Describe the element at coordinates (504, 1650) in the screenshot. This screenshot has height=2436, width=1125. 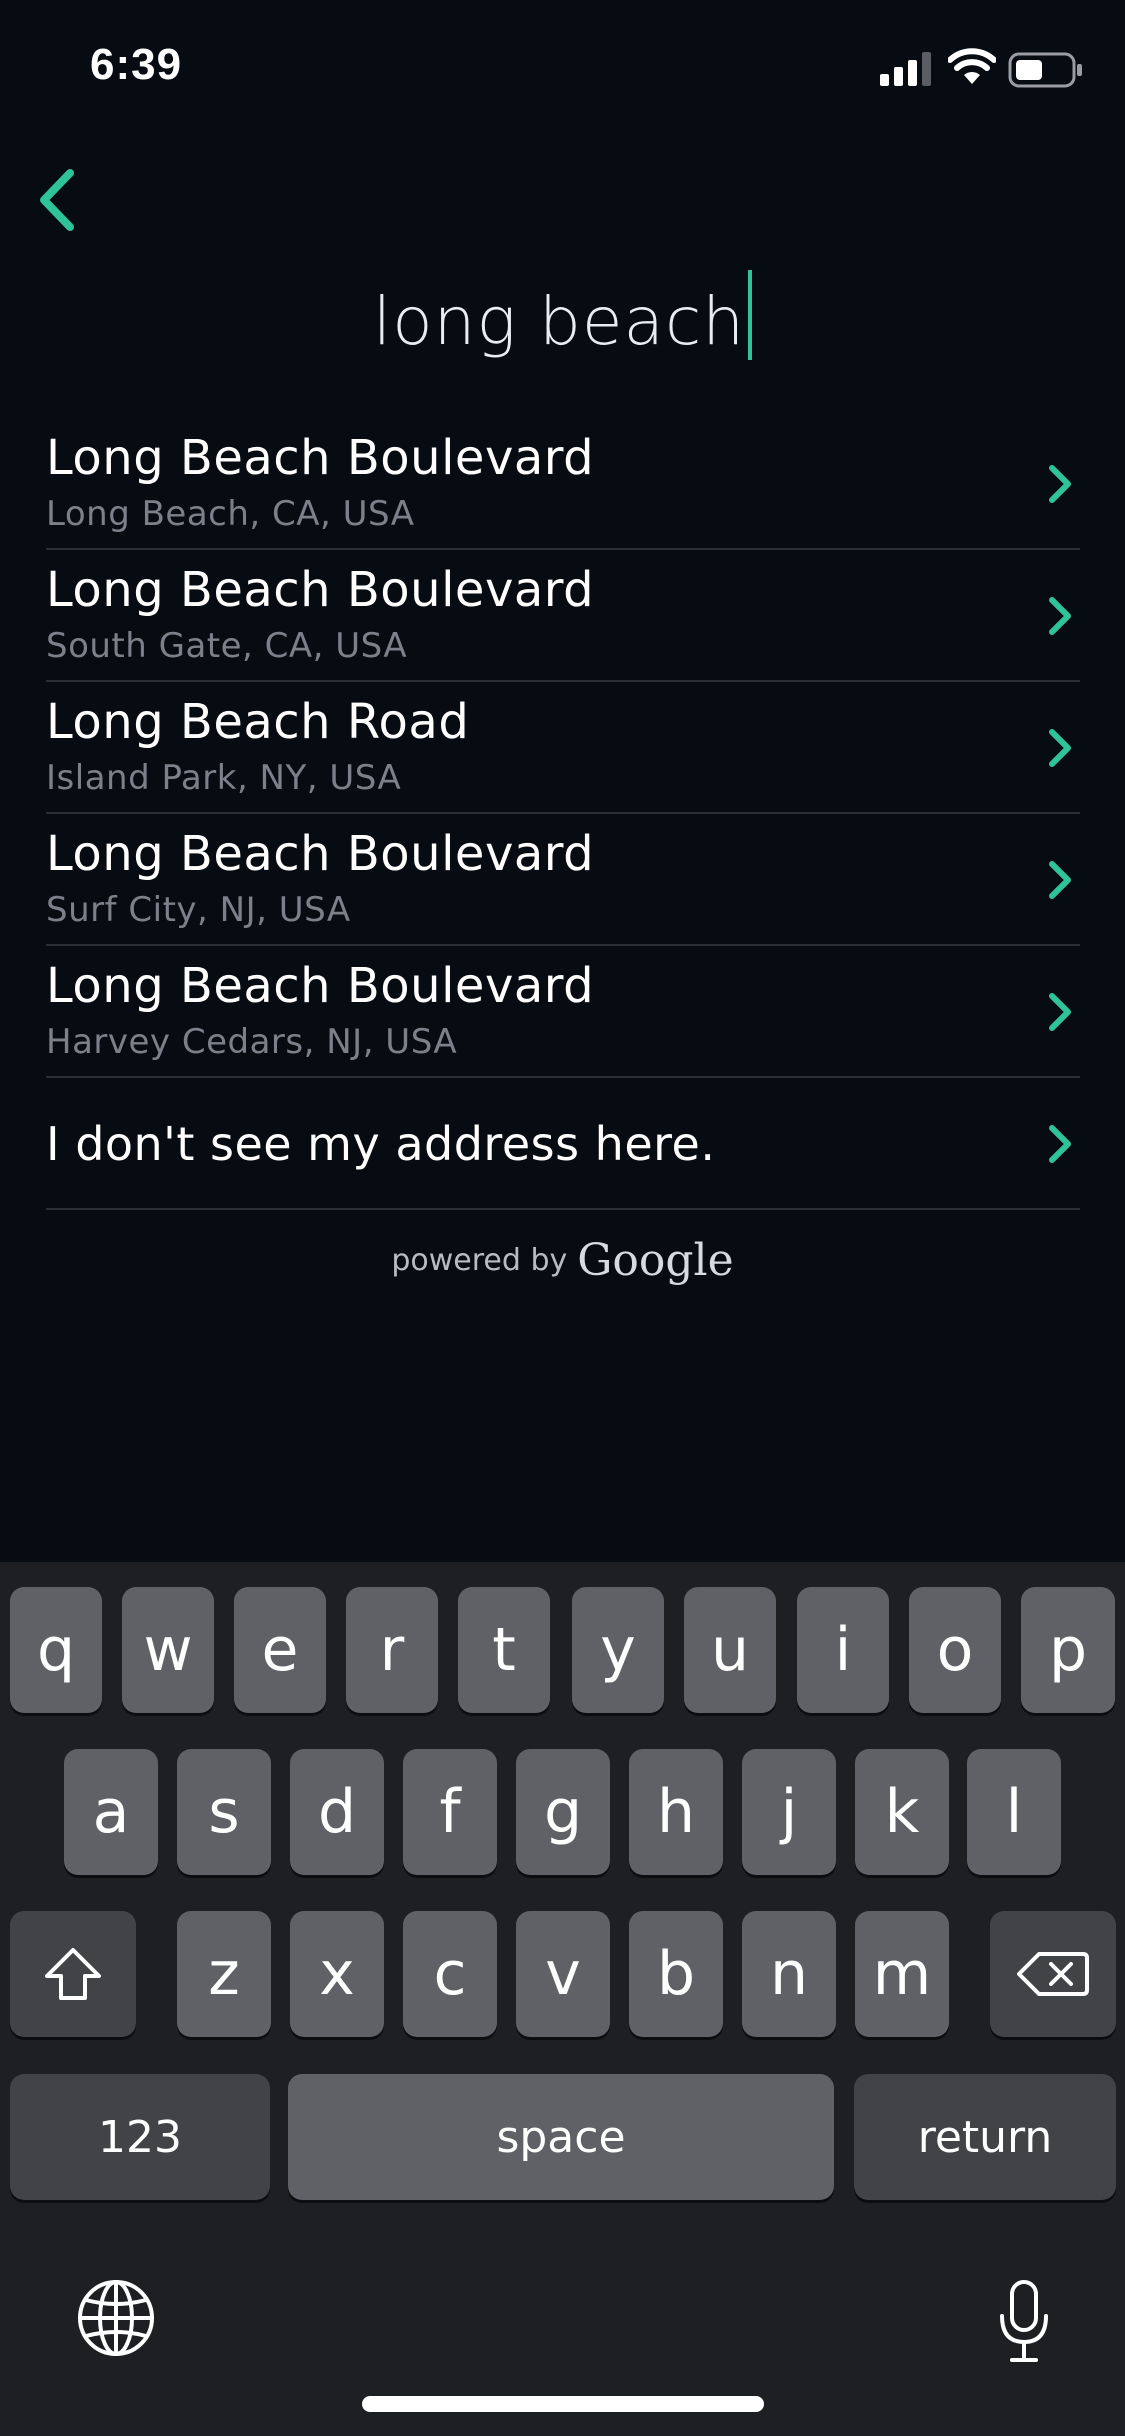
I see `key-t: t` at that location.